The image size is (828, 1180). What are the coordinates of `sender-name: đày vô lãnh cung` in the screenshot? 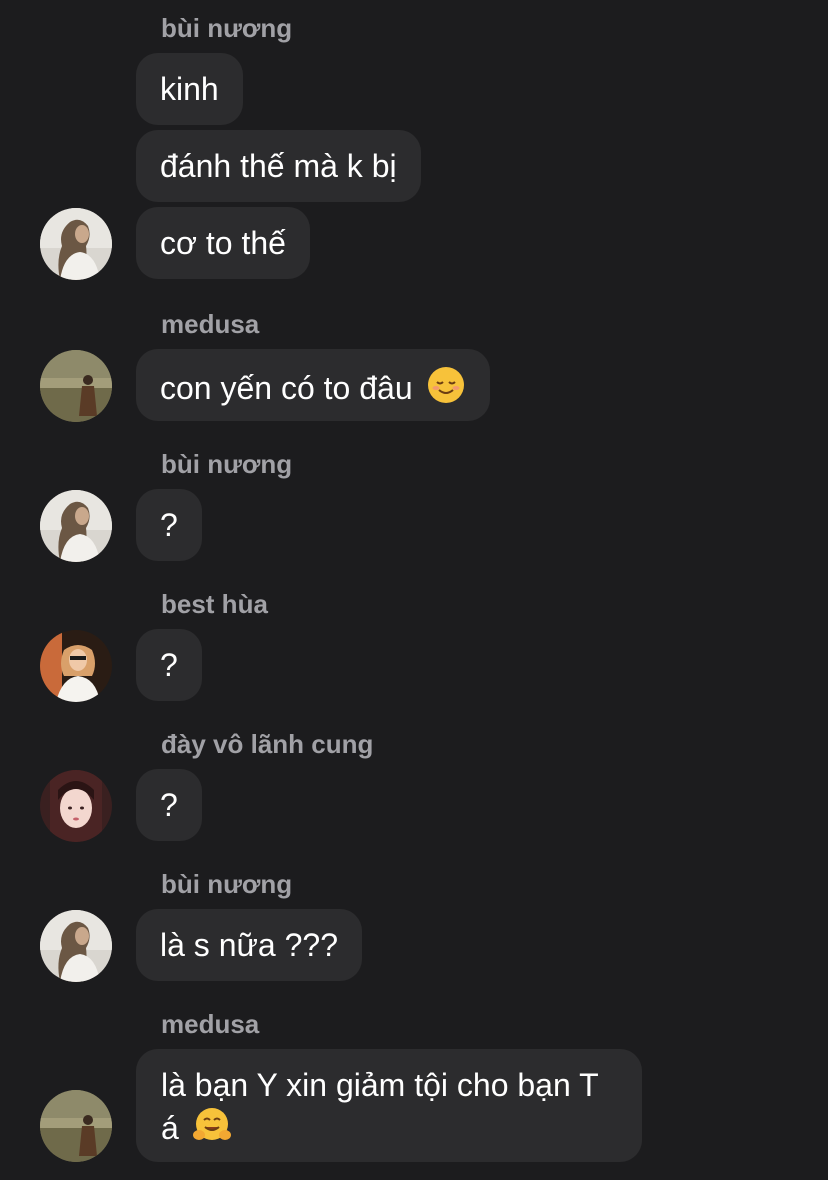 It's located at (267, 744).